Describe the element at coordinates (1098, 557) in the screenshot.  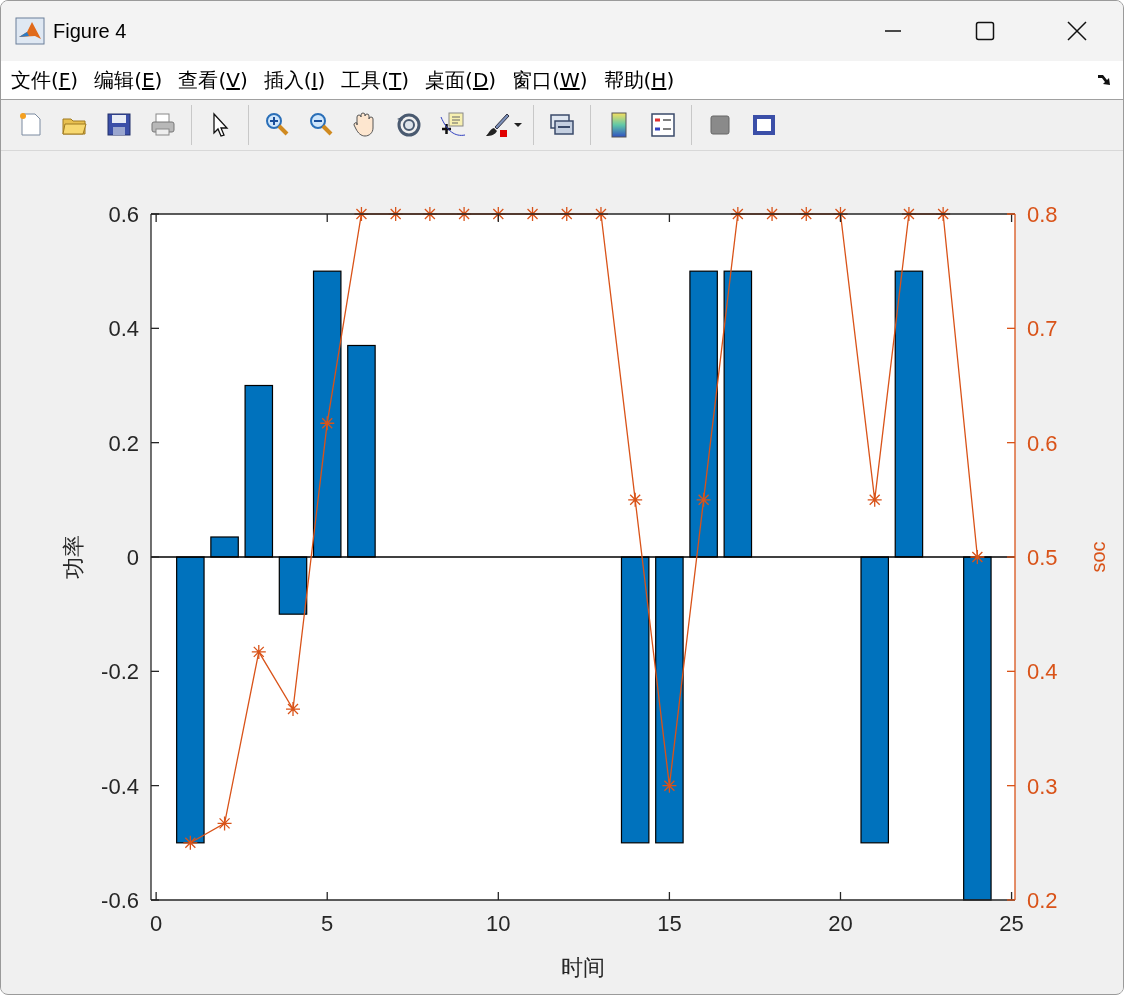
I see `axis-title: soc` at that location.